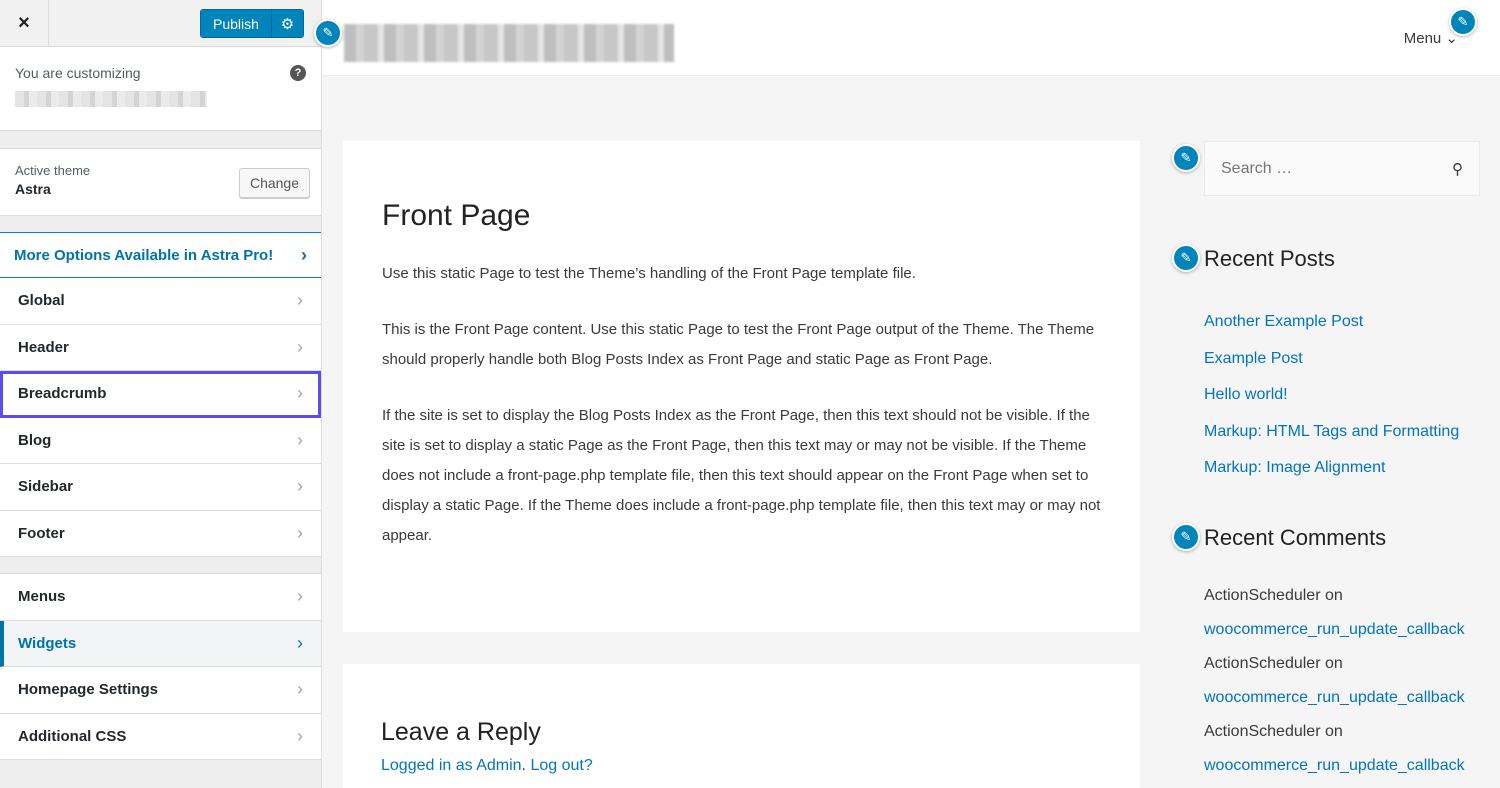 This screenshot has width=1500, height=788. I want to click on publish-button: Publish, so click(236, 23).